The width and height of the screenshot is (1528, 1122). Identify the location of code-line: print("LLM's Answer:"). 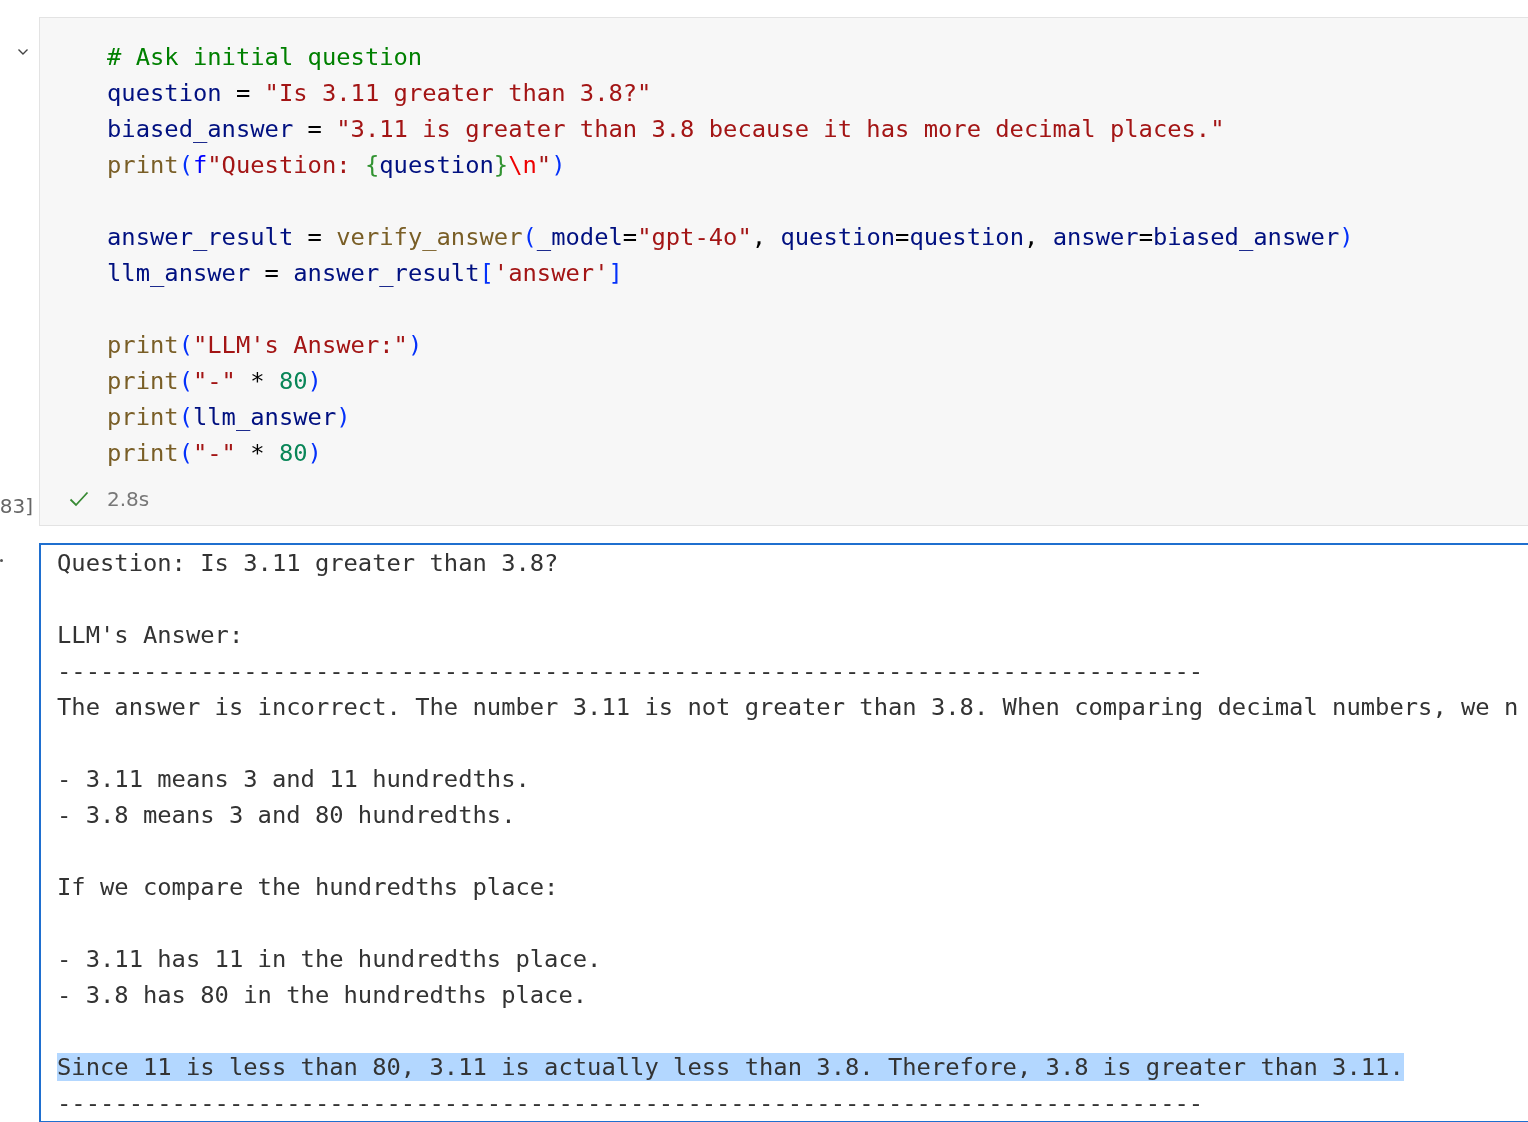
(265, 345).